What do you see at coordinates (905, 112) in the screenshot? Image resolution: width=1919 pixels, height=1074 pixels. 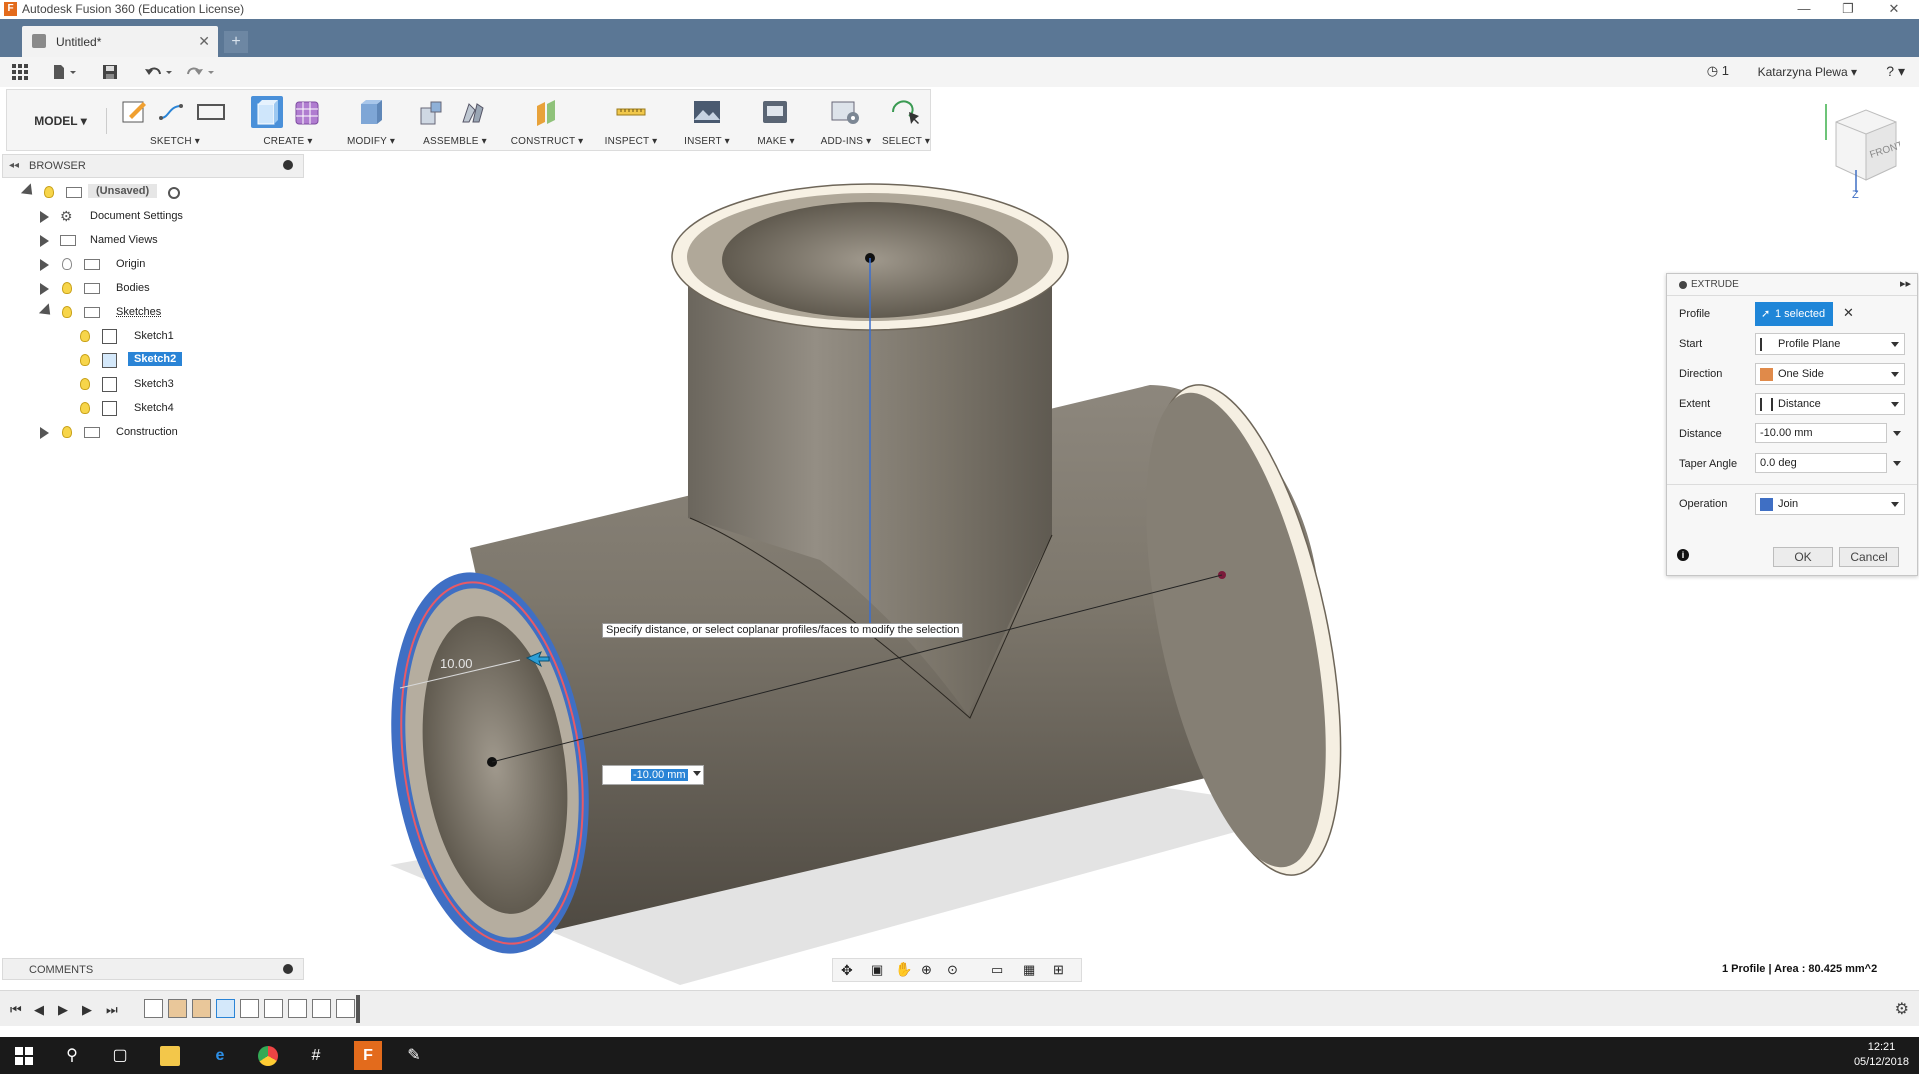 I see `select-icon` at bounding box center [905, 112].